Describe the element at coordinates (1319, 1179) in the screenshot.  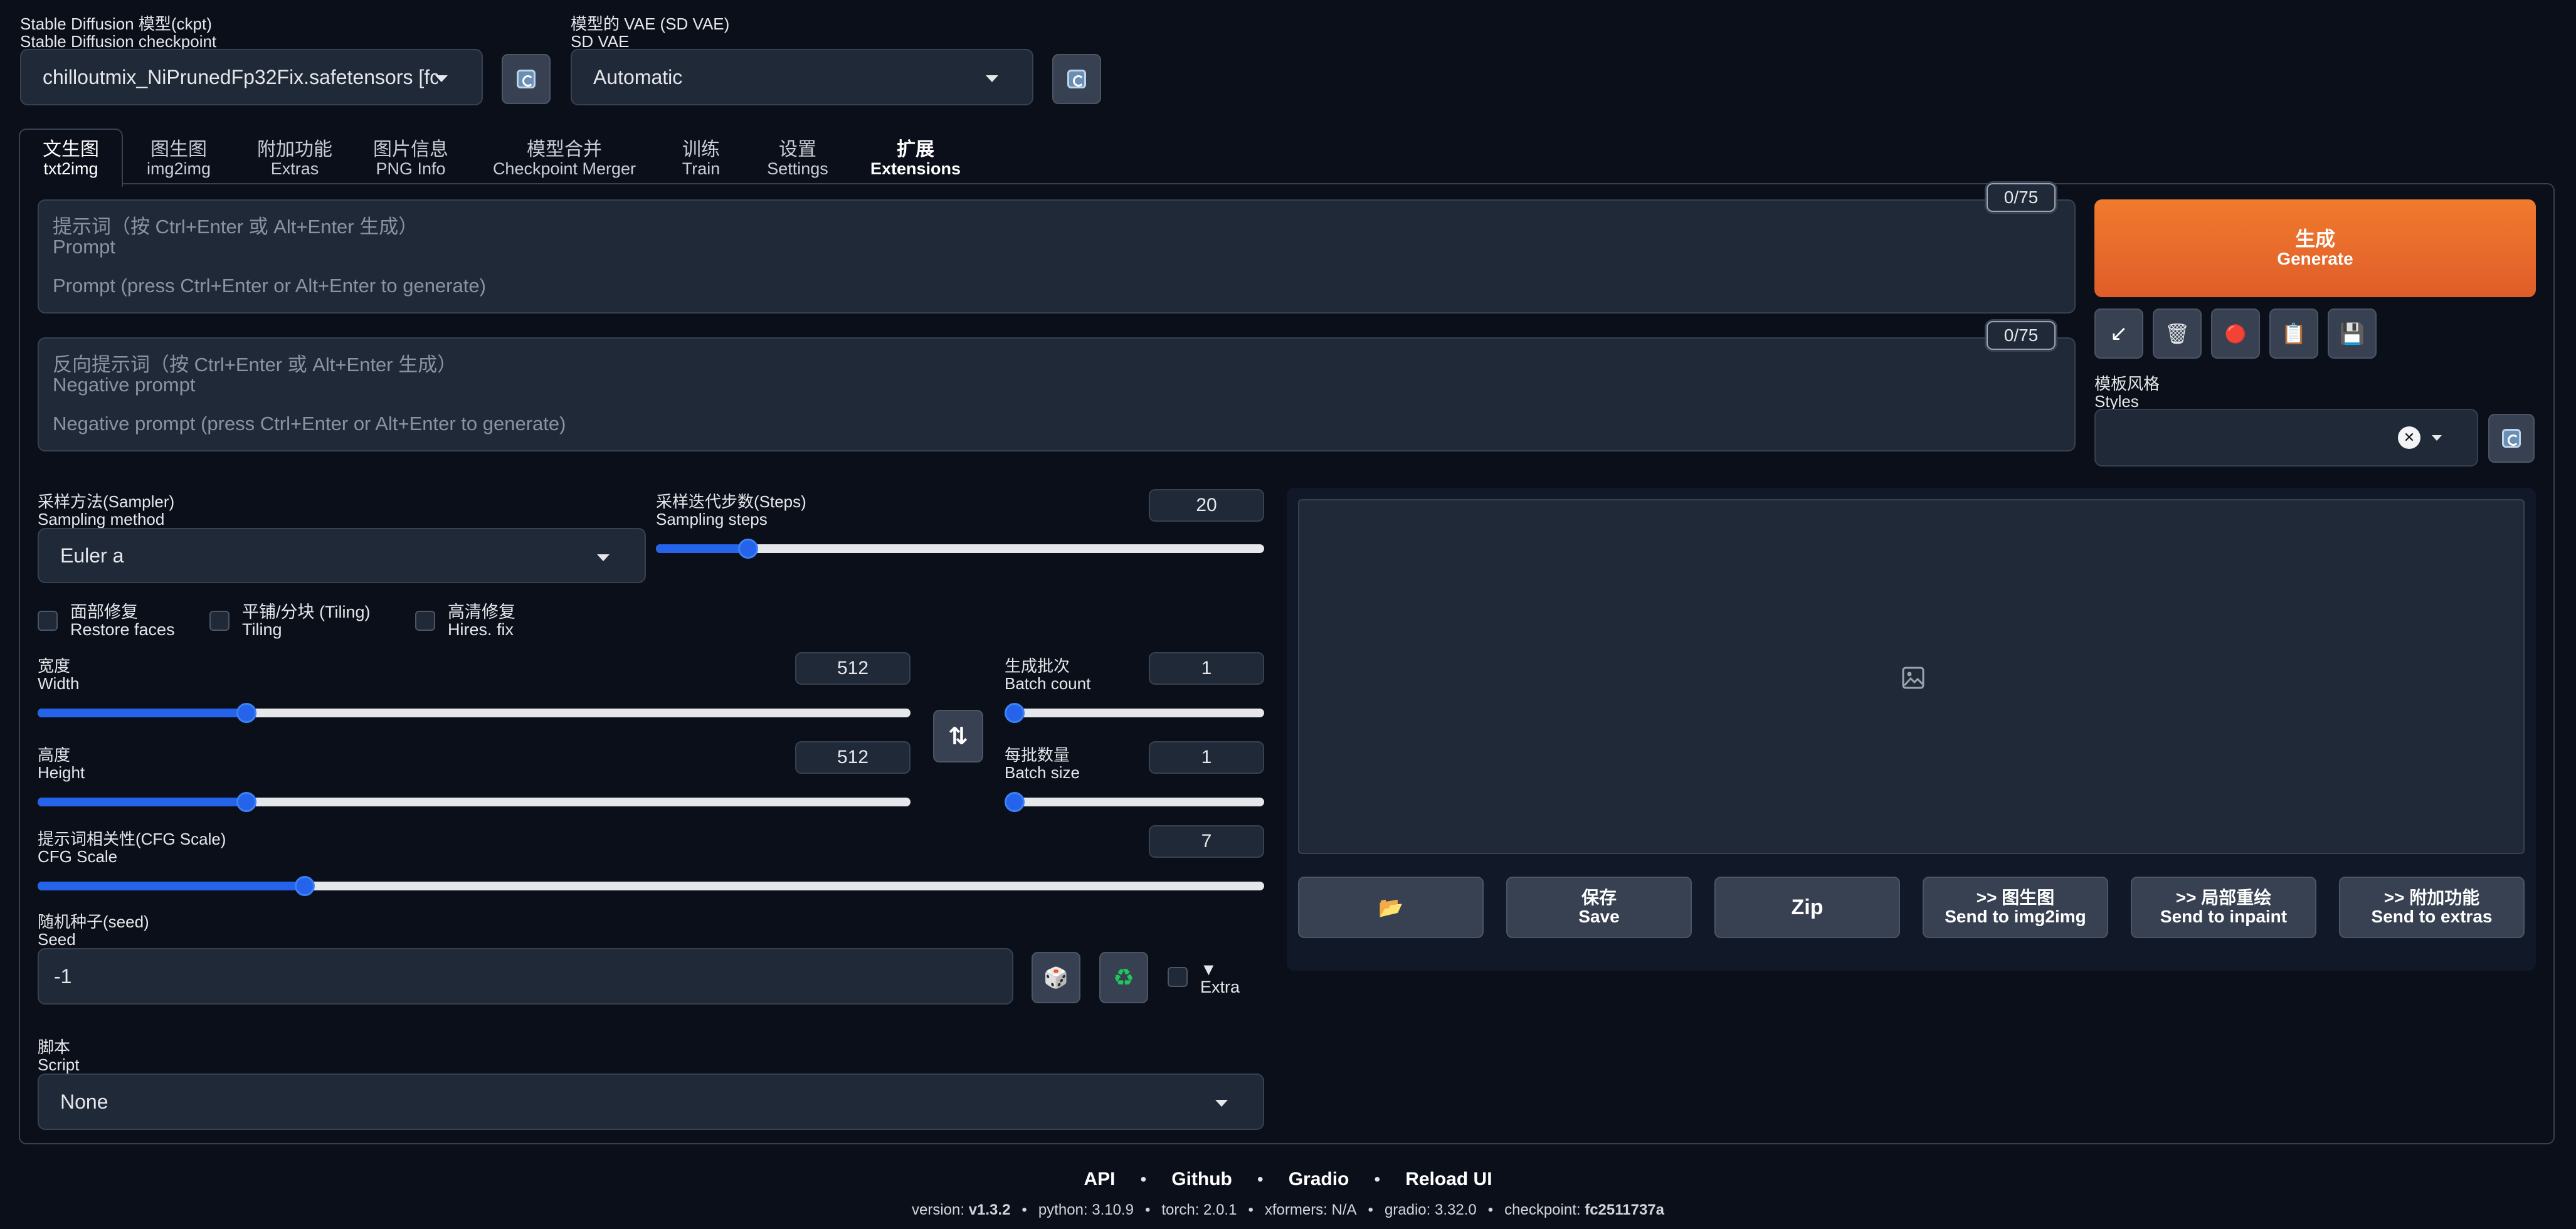
I see `gradio-link: Gradio` at that location.